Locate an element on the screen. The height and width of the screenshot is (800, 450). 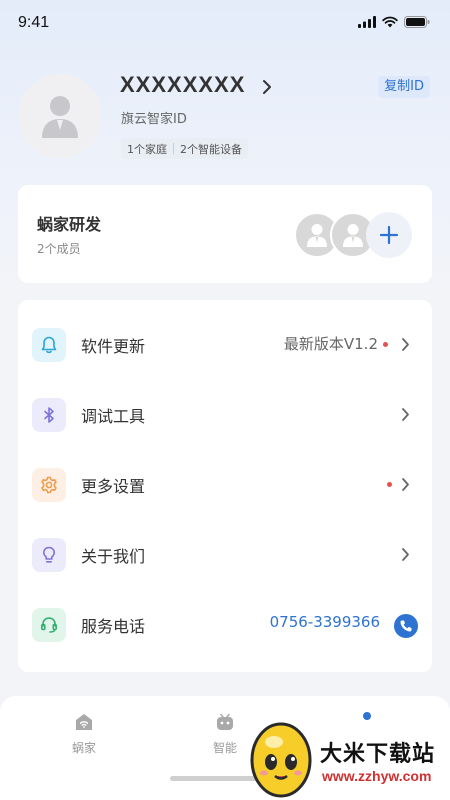
phone-icon is located at coordinates (406, 626).